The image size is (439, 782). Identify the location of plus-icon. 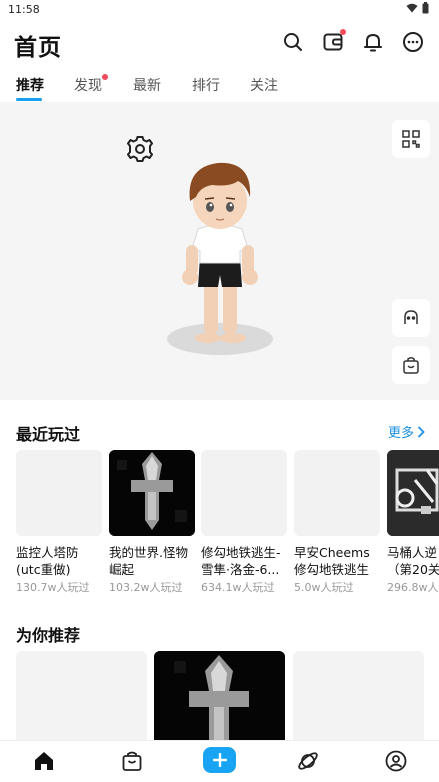
(219, 760).